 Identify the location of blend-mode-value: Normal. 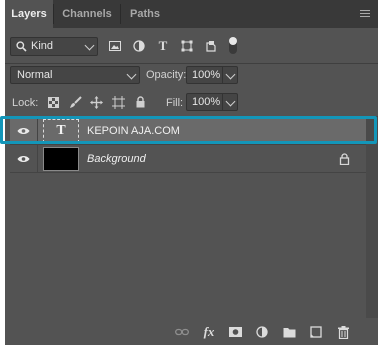
(35, 75).